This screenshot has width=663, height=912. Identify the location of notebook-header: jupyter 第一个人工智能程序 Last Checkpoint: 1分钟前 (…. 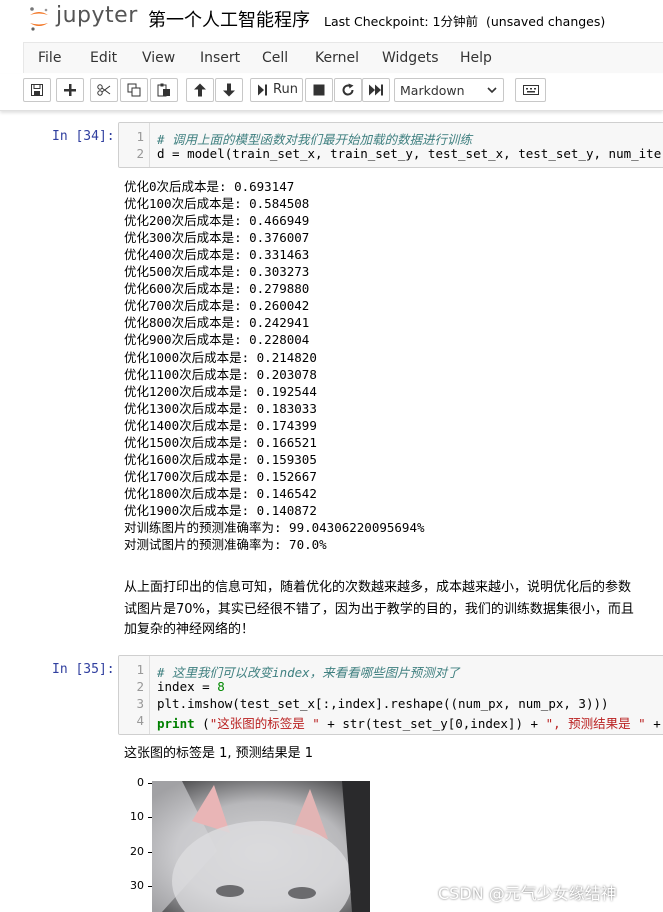
(331, 19).